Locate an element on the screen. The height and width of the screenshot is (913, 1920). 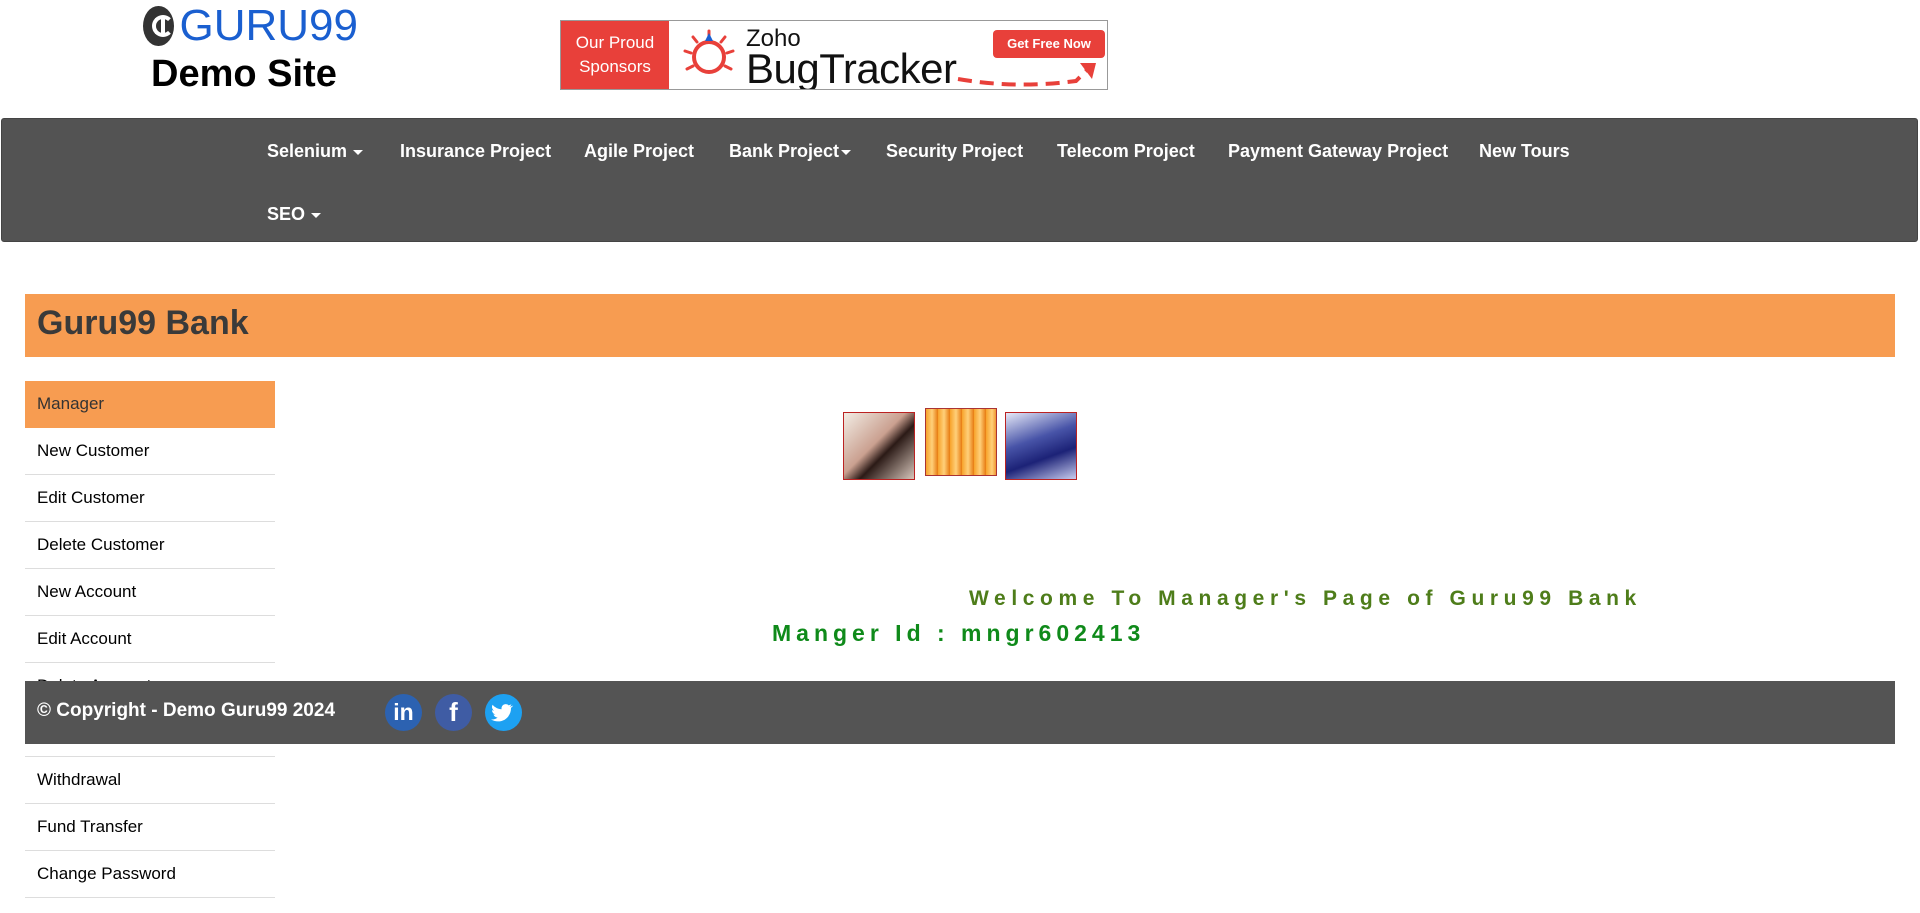
bank-header: Guru99 Bank is located at coordinates (960, 325).